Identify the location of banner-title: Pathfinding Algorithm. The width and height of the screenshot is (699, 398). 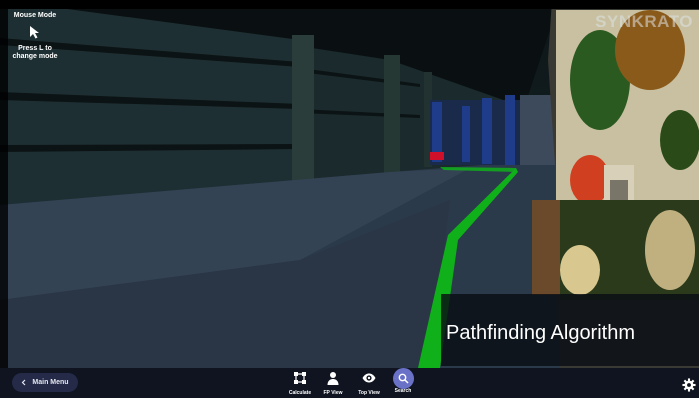
(541, 333).